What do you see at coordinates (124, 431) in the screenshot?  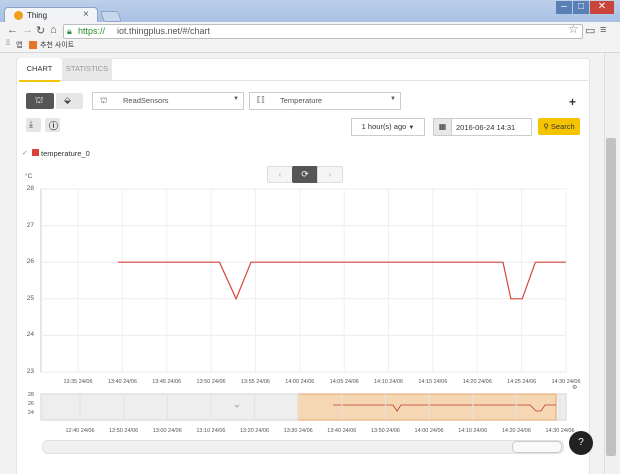 I see `navigator-x-tick: 12:50 24/06` at bounding box center [124, 431].